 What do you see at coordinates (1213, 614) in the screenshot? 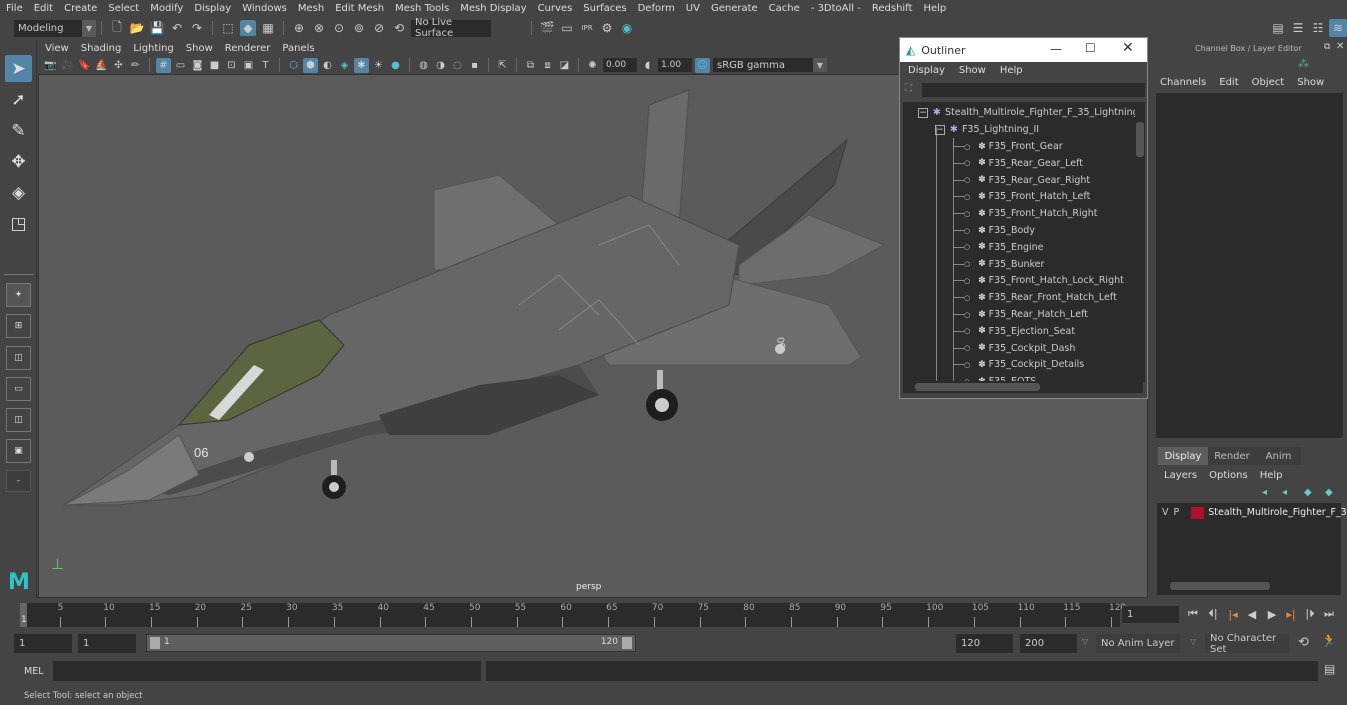
I see `step-back-key-icon: ⏴|` at bounding box center [1213, 614].